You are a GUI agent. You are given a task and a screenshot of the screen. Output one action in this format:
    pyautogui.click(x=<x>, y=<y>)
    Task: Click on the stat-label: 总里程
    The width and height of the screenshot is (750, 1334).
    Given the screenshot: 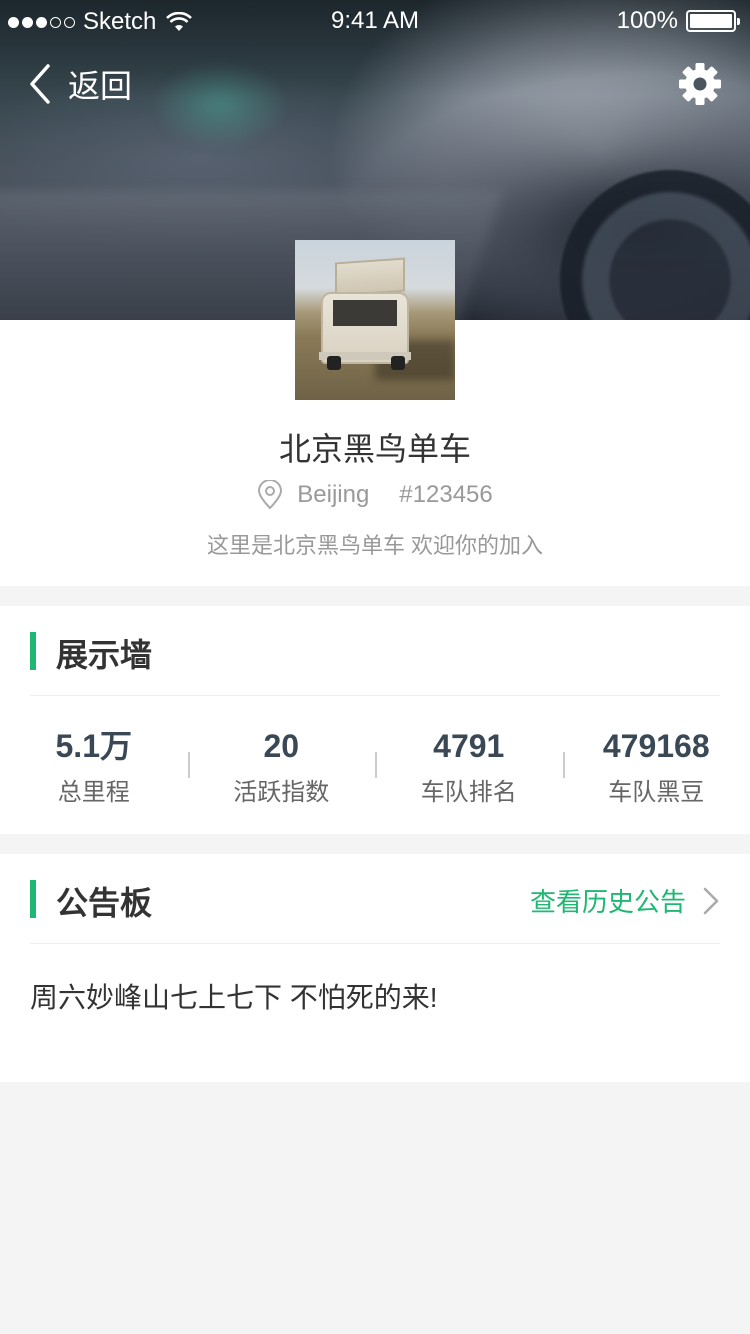 What is the action you would take?
    pyautogui.click(x=93, y=792)
    